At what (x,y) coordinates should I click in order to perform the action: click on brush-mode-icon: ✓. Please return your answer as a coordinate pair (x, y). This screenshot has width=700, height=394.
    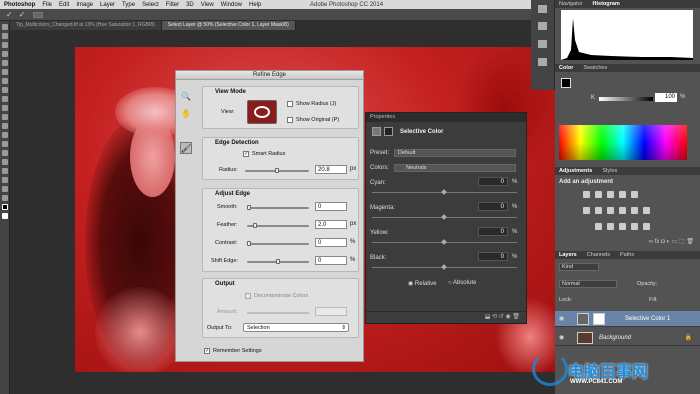
    Looking at the image, I should click on (22, 14).